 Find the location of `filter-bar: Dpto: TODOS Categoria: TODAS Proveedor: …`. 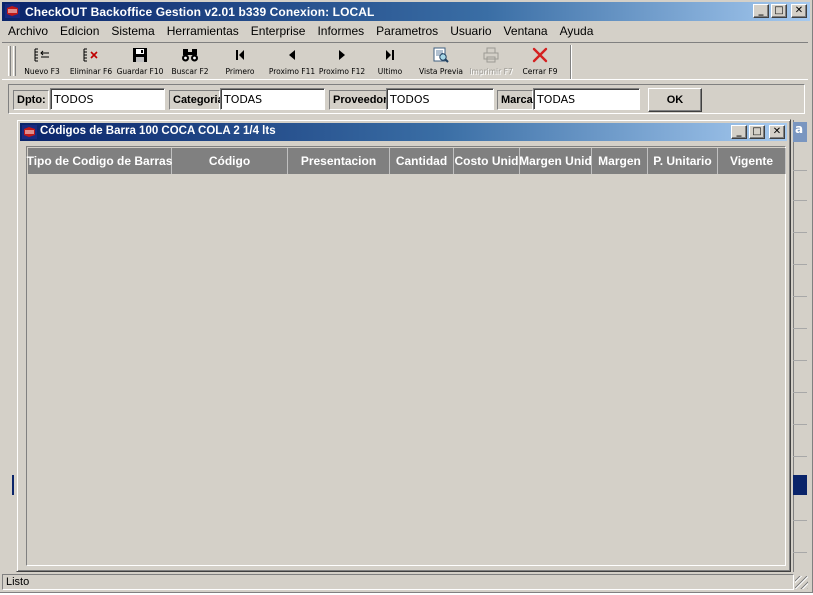

filter-bar: Dpto: TODOS Categoria: TODAS Proveedor: … is located at coordinates (406, 99).